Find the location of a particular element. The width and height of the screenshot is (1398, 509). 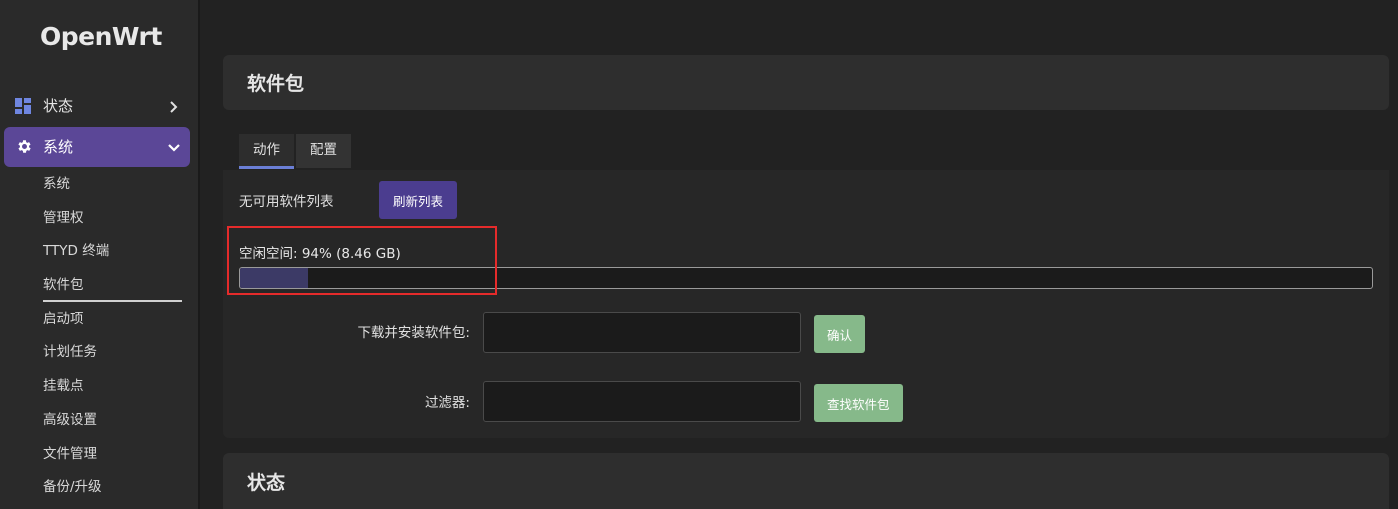

filter-label: 过滤器: is located at coordinates (447, 403).